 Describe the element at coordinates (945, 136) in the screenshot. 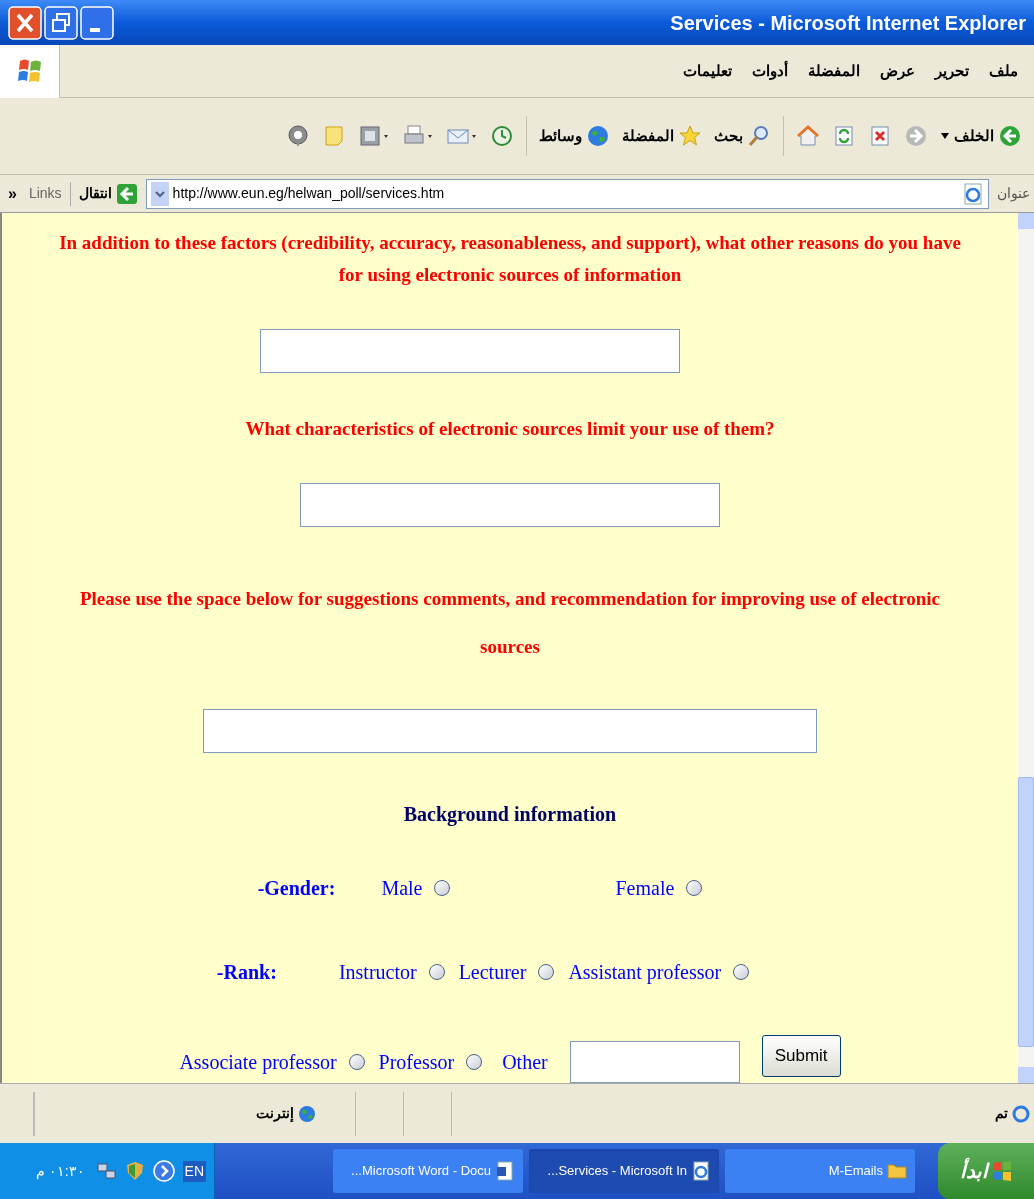

I see `dropdown-arrow-icon` at that location.